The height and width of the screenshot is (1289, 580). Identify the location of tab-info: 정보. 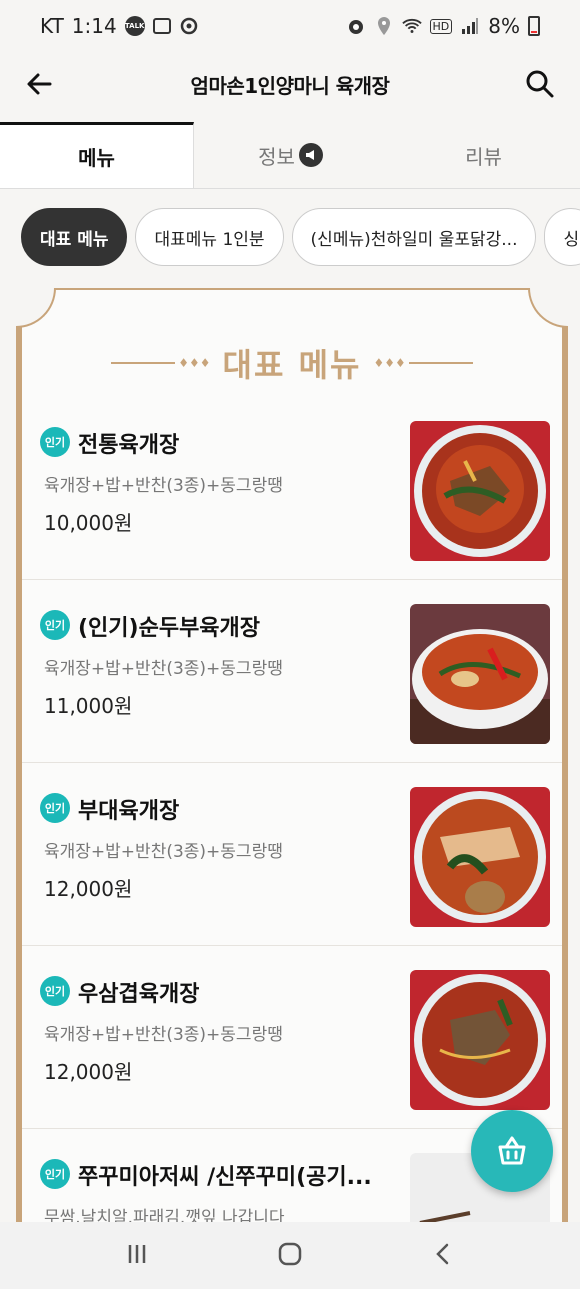
(290, 155).